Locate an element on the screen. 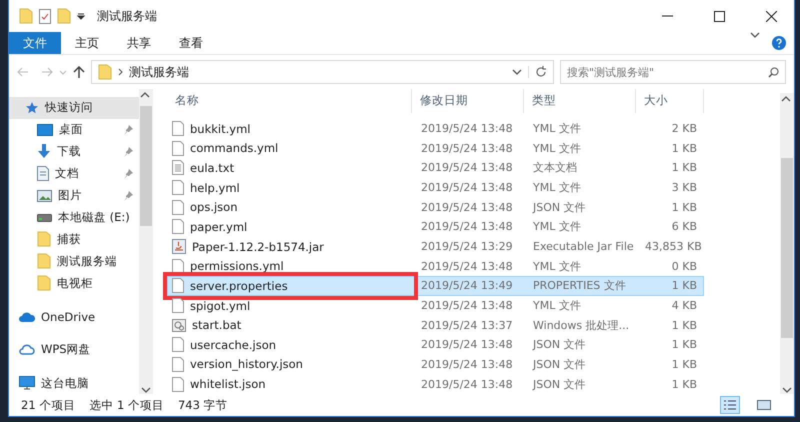 This screenshot has width=800, height=422. file-row: start.bat 2019/5/24 13:37 Windows 批处理... 1 KB is located at coordinates (435, 325).